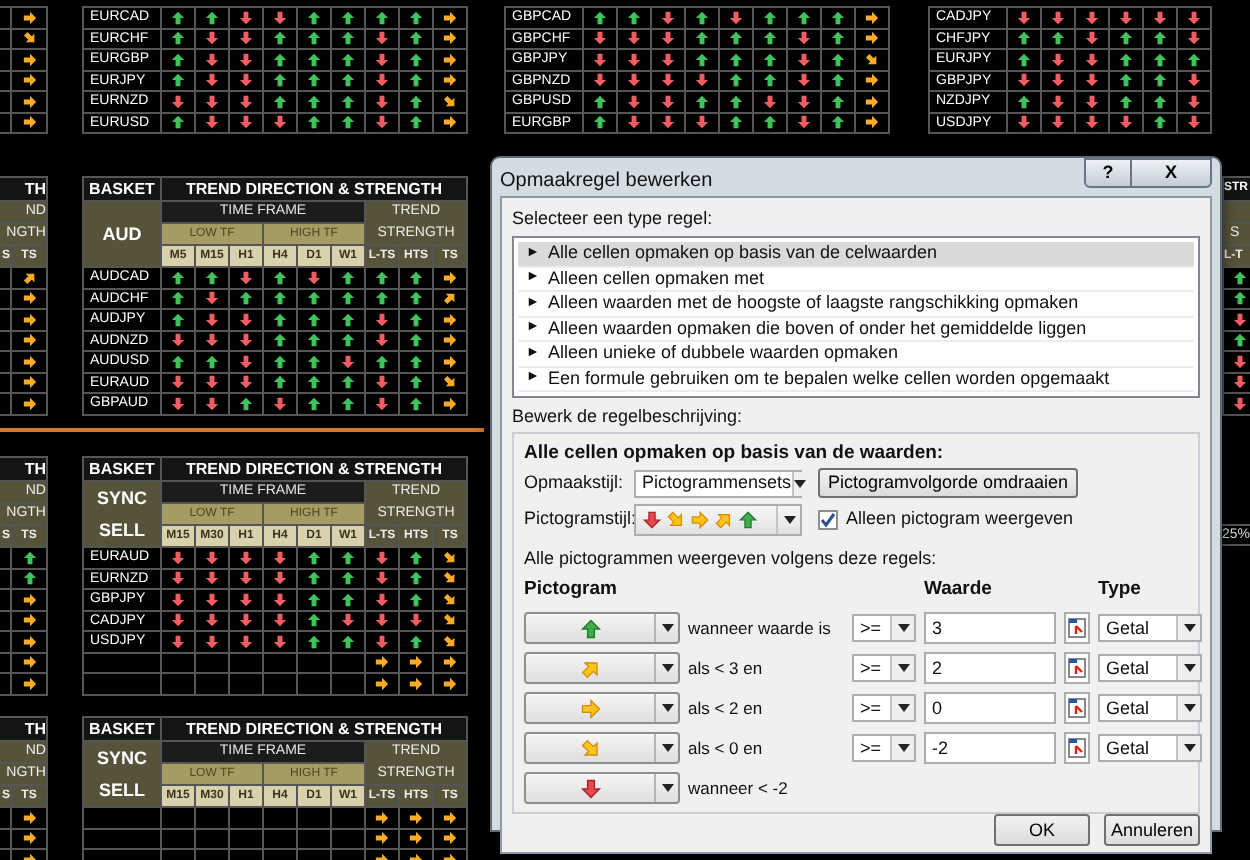 The image size is (1250, 860). Describe the element at coordinates (628, 417) in the screenshot. I see `section-label: Bewerk de regelbeschrijving:` at that location.